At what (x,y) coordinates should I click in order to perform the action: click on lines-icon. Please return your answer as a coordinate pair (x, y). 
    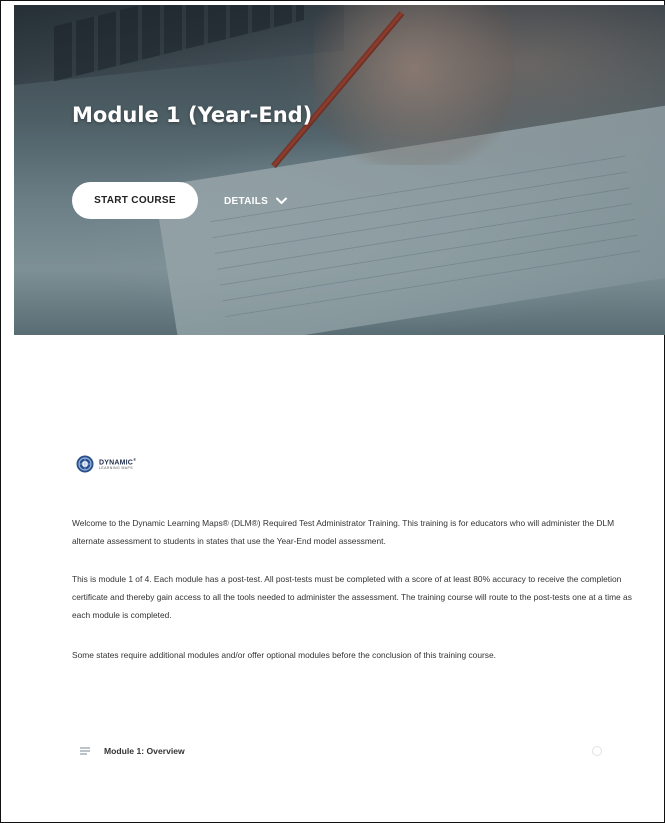
    Looking at the image, I should click on (85, 751).